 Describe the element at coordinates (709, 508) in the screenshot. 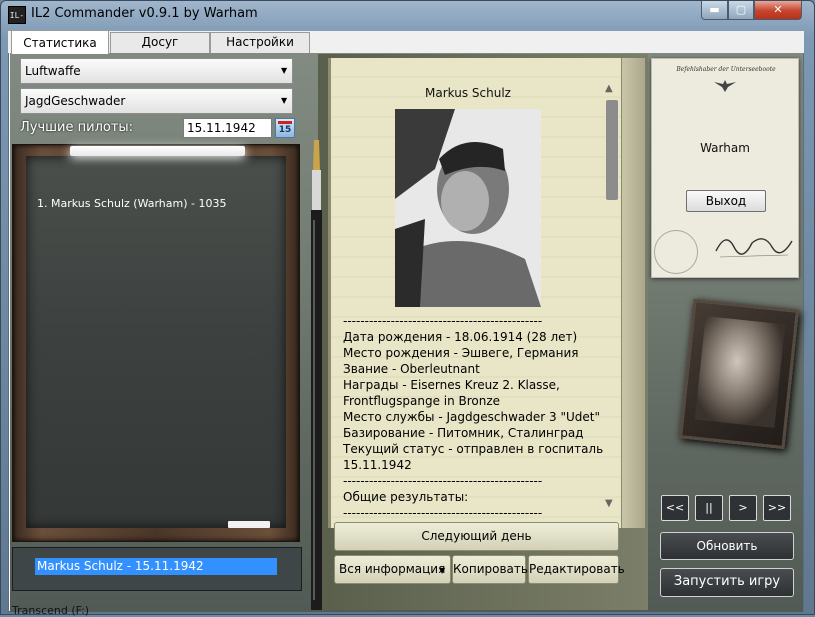

I see `pause-button: ||` at that location.